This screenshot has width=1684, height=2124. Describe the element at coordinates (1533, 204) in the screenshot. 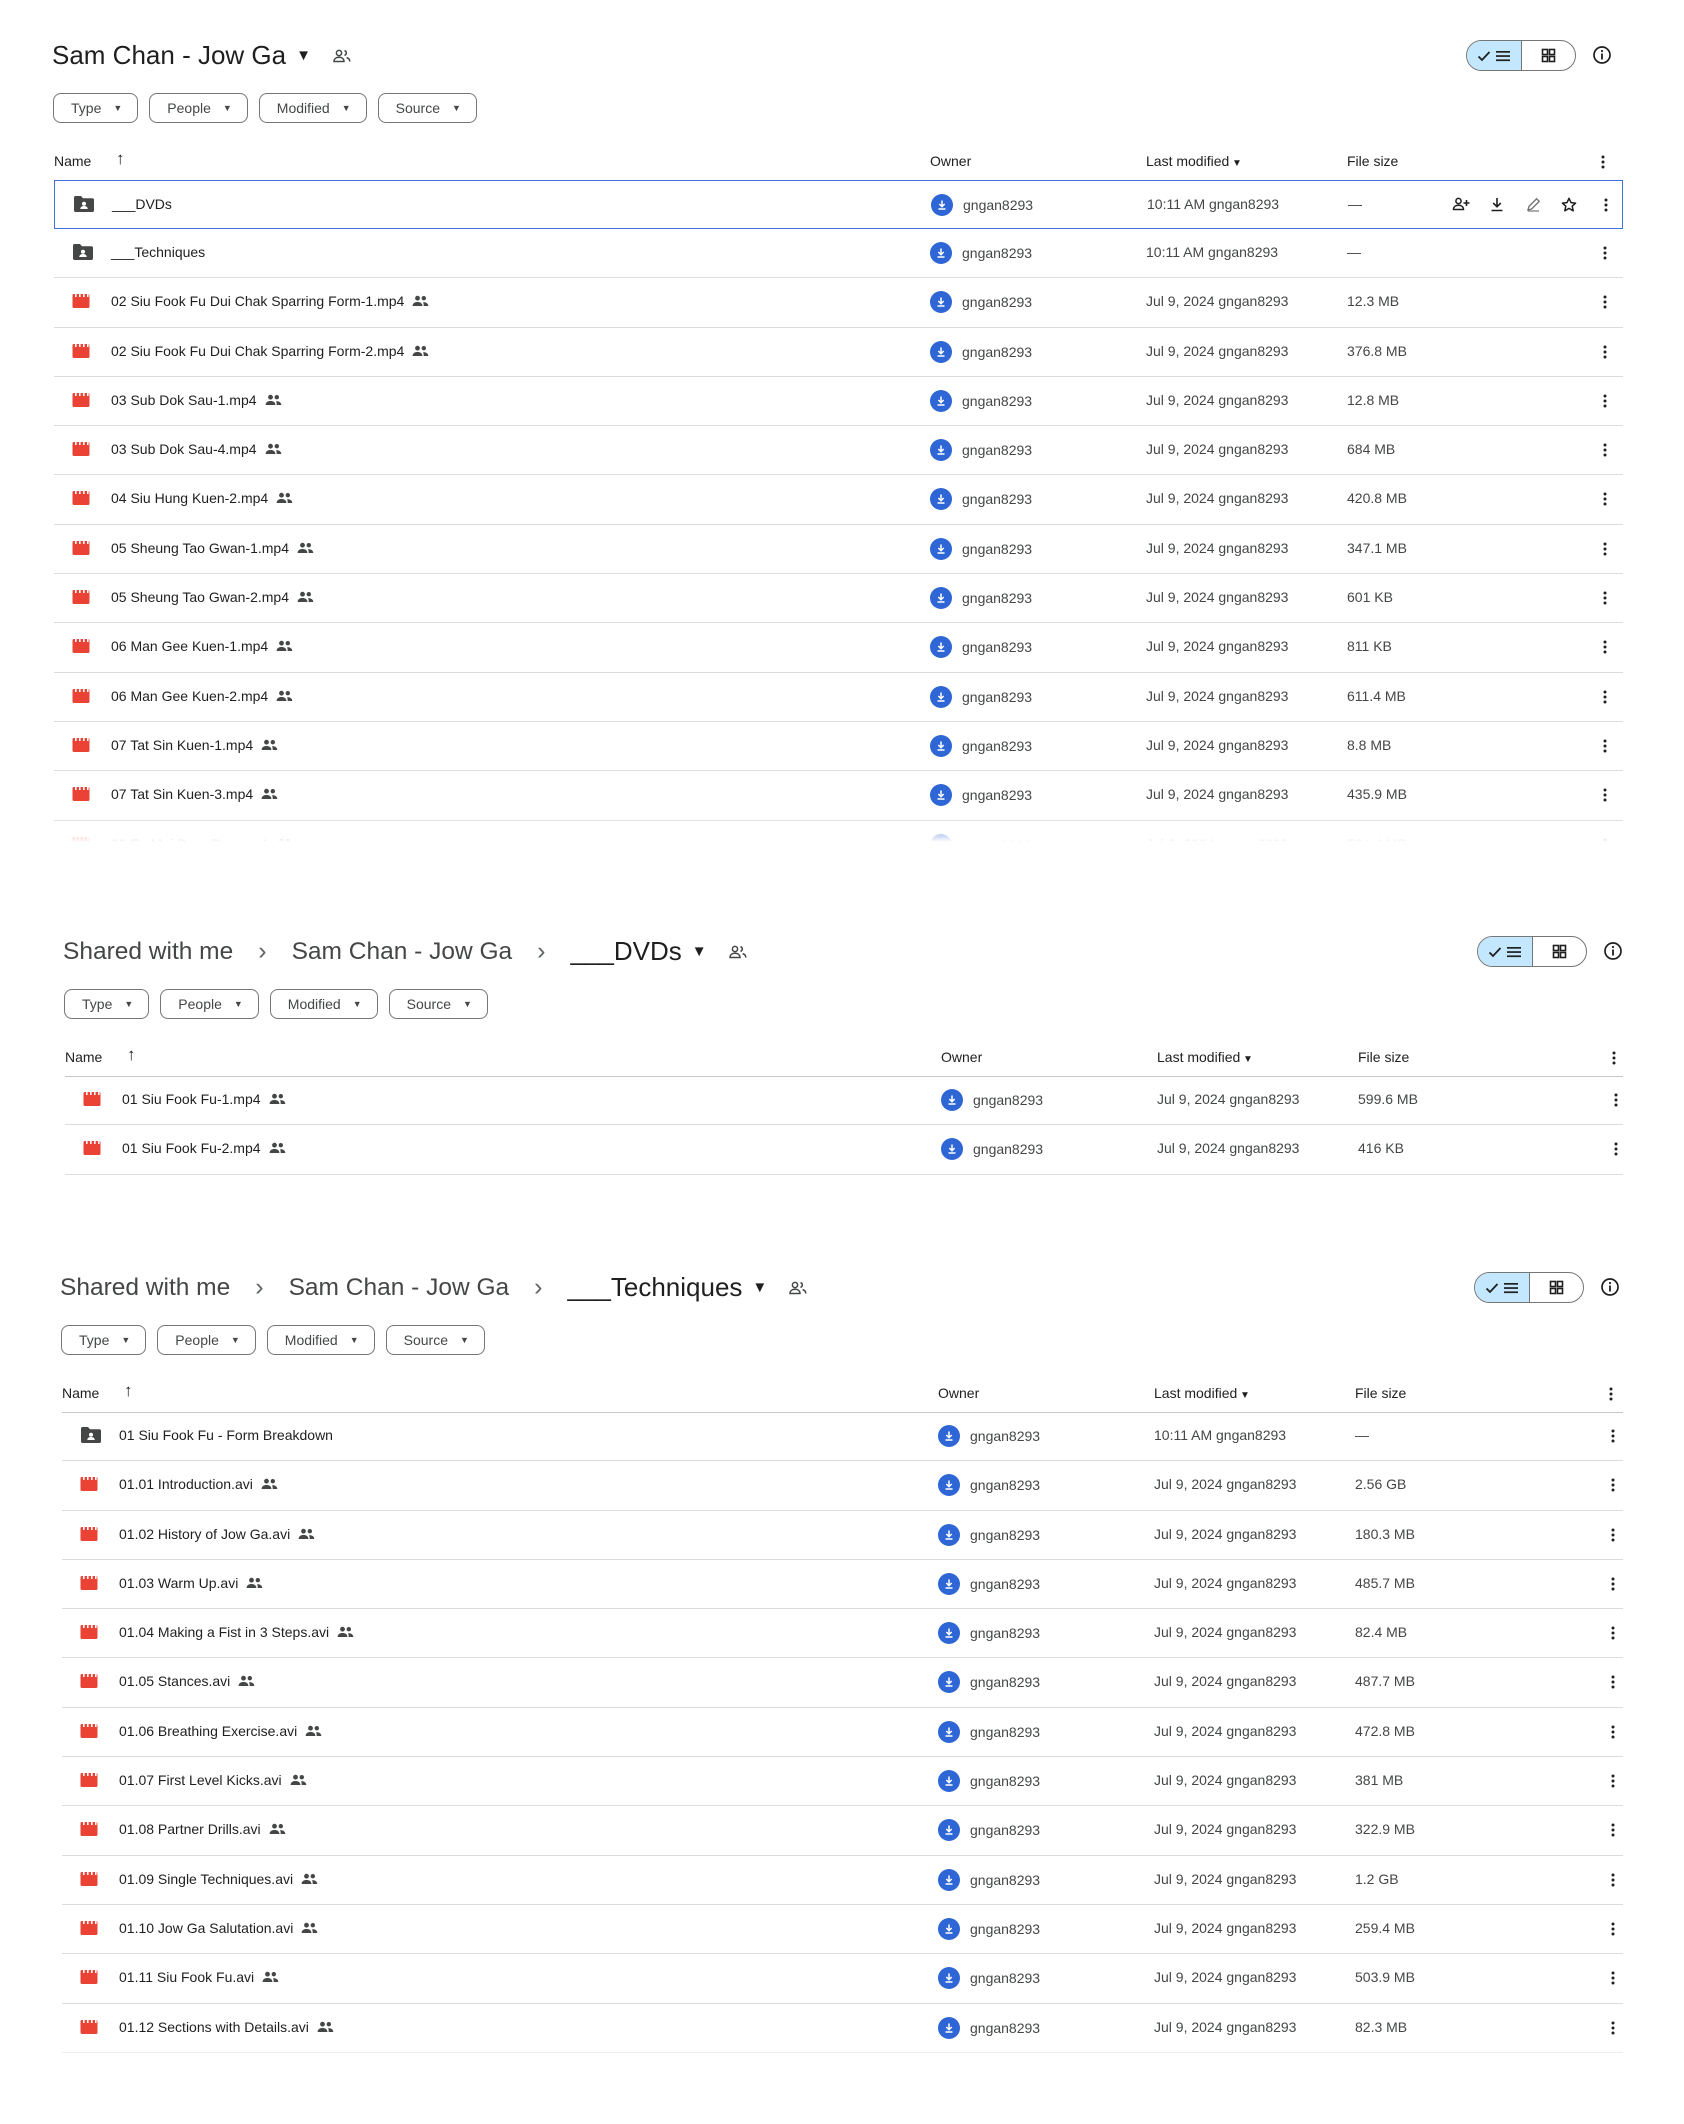

I see `edit-icon` at that location.